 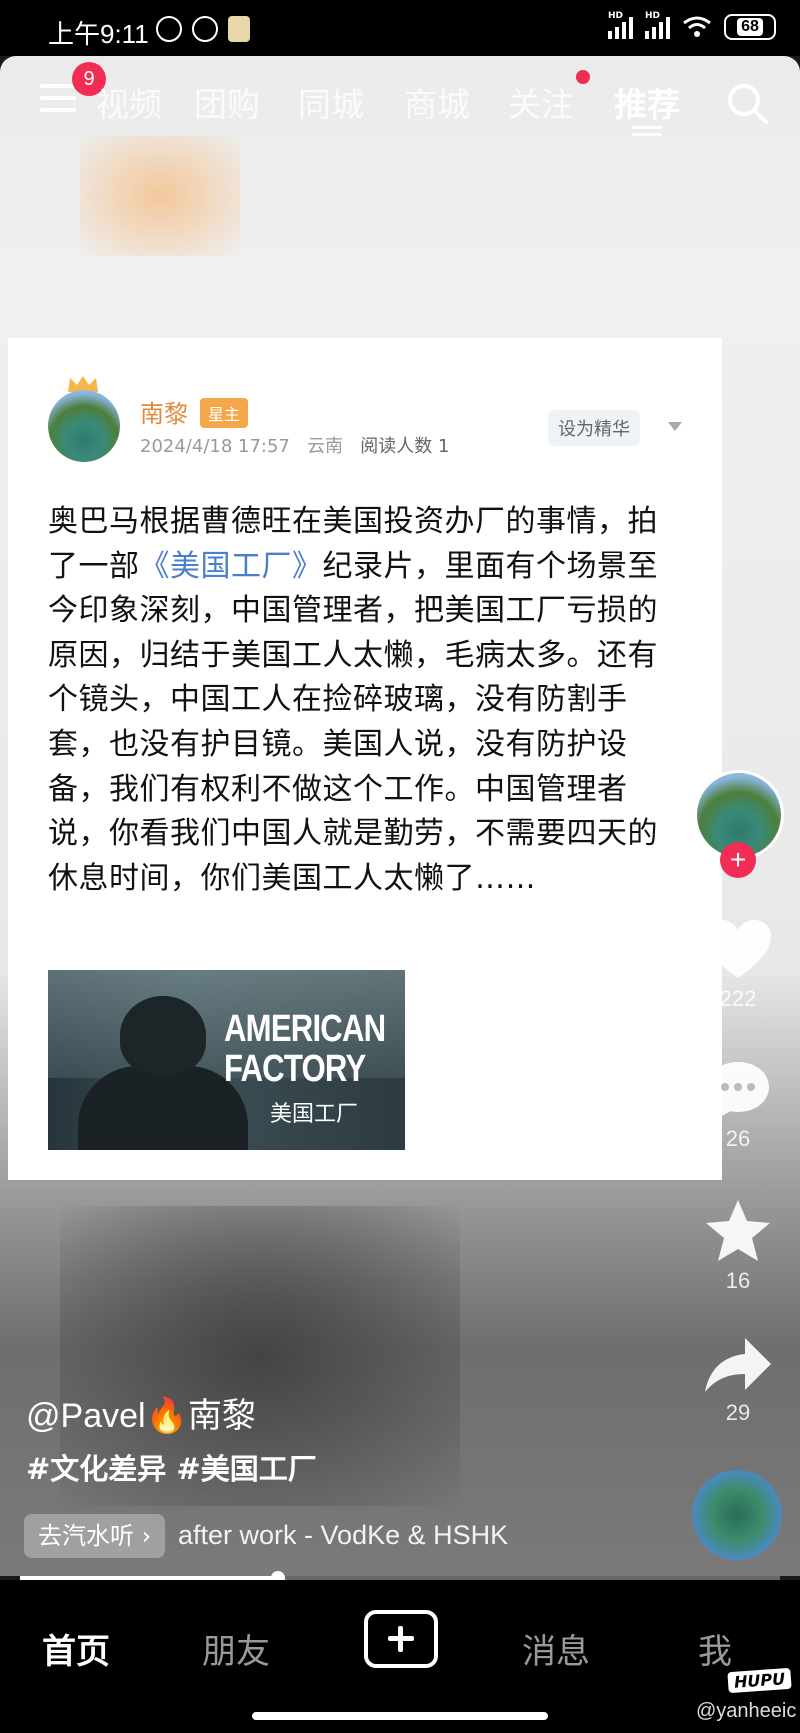 I want to click on tab-messages: 消息, so click(x=556, y=1648).